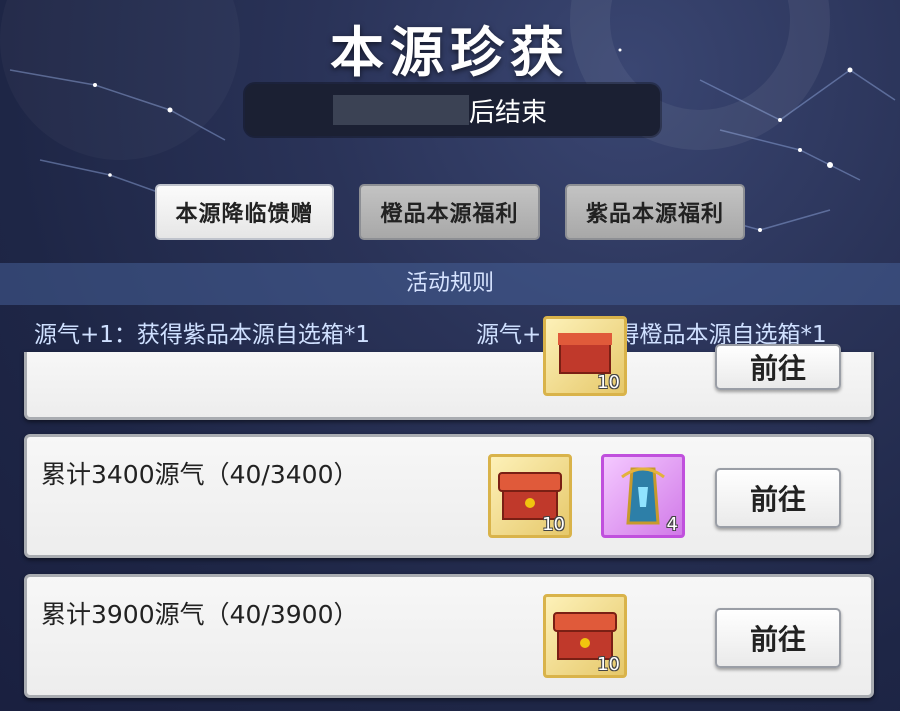 The height and width of the screenshot is (711, 900). Describe the element at coordinates (449, 368) in the screenshot. I see `task-row: 10 前往` at that location.